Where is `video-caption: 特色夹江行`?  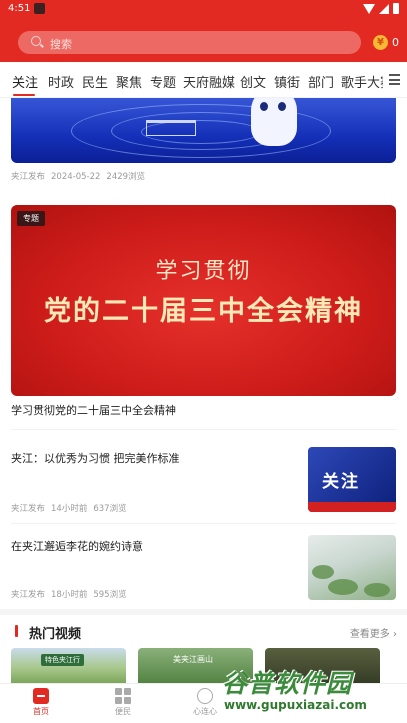 video-caption: 特色夹江行 is located at coordinates (62, 660).